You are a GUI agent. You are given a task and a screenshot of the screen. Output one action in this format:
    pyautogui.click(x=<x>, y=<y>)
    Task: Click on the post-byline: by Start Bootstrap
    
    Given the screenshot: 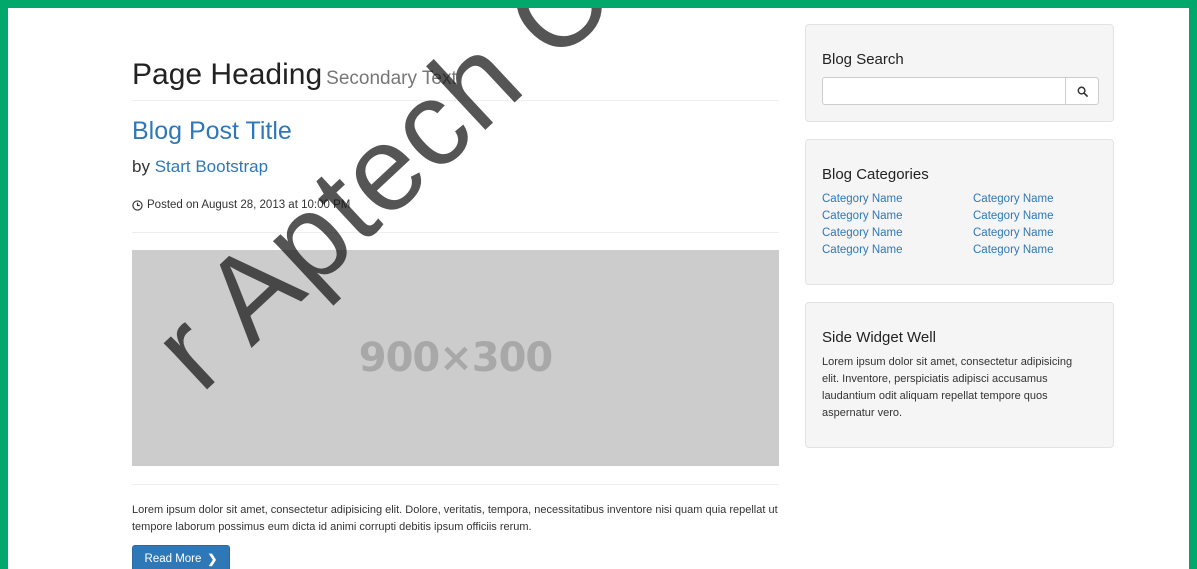 What is the action you would take?
    pyautogui.click(x=200, y=167)
    